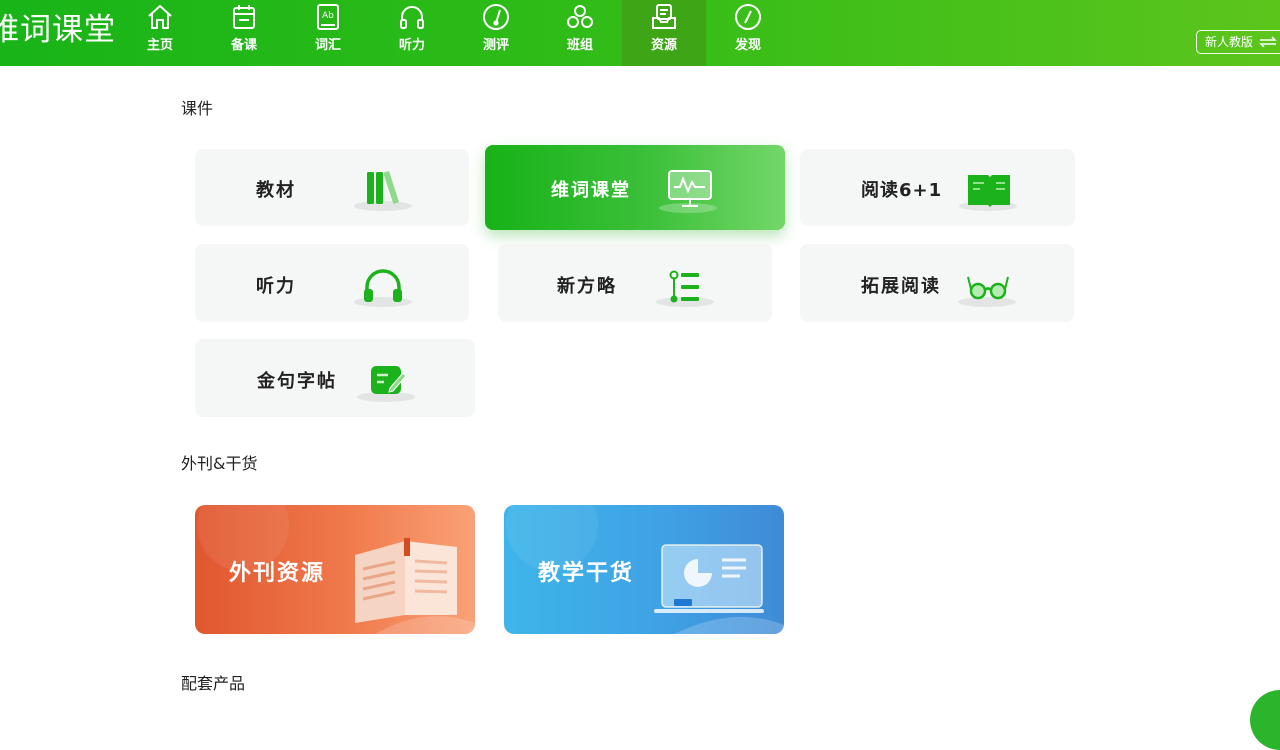 The width and height of the screenshot is (1280, 750). I want to click on main-nav: 主页 备课 Ab 词汇 听力 测评, so click(454, 33).